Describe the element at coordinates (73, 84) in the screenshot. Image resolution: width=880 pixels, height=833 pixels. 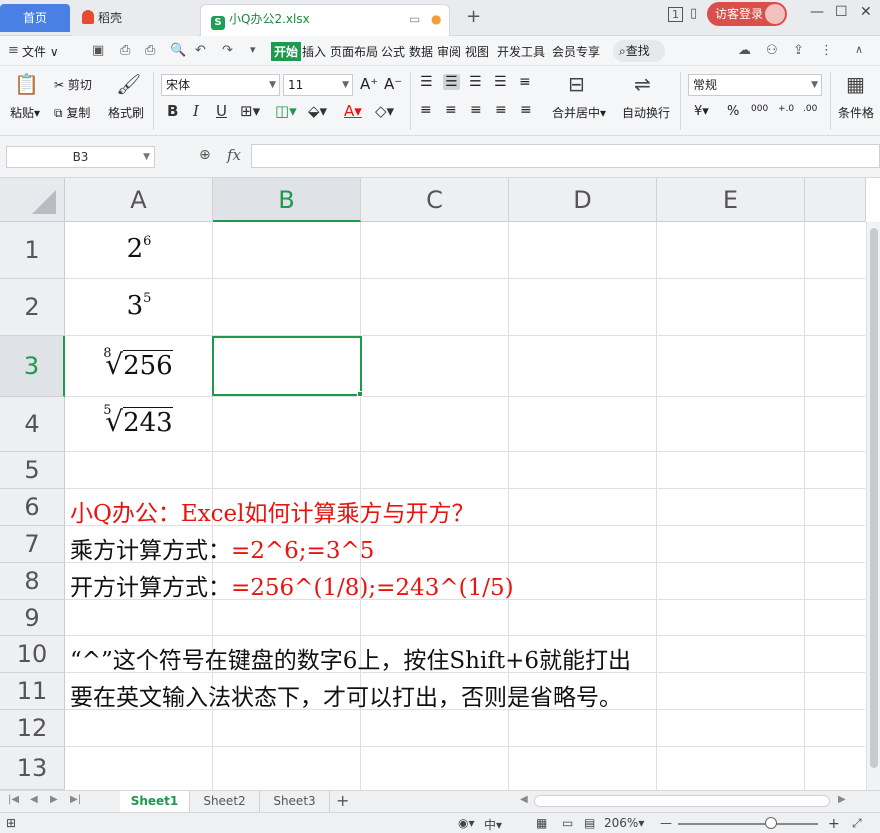
I see `cut-button: ✂ 剪切` at that location.